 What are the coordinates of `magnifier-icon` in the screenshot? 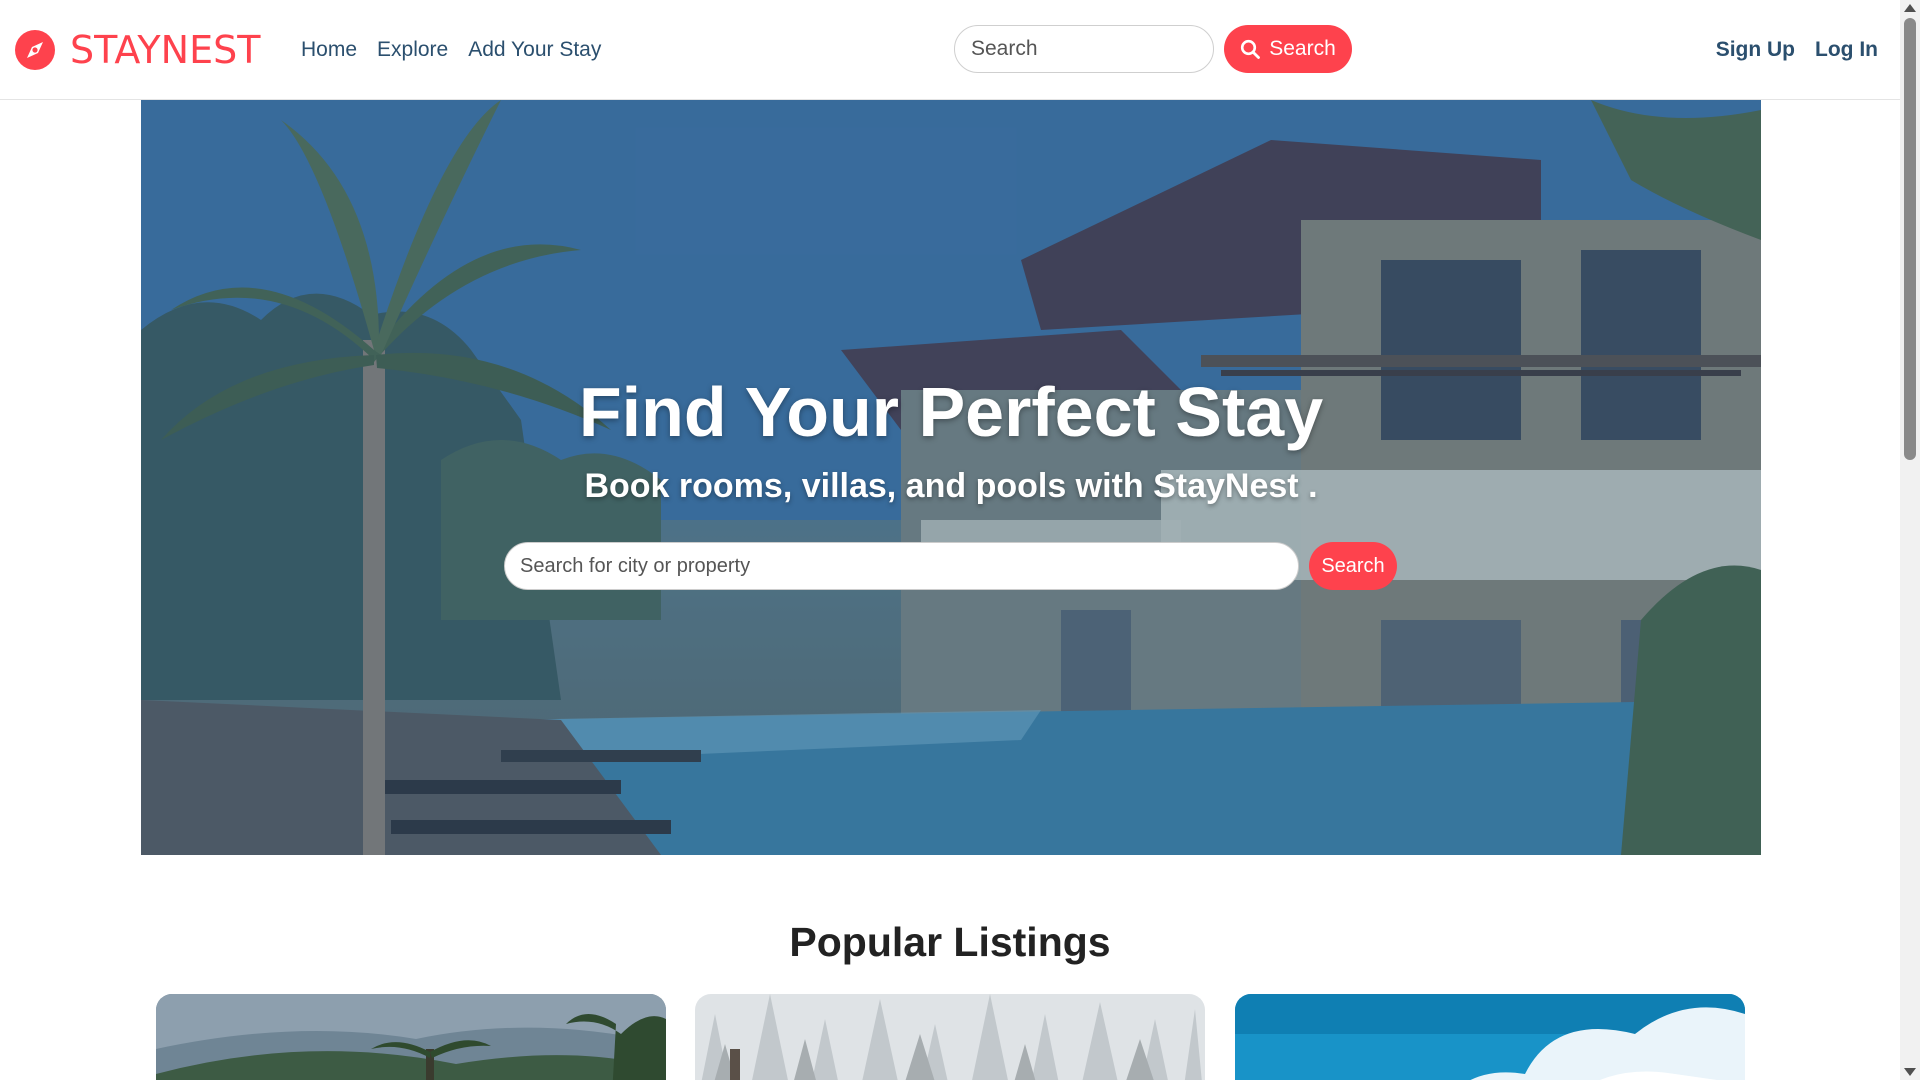 It's located at (1251, 49).